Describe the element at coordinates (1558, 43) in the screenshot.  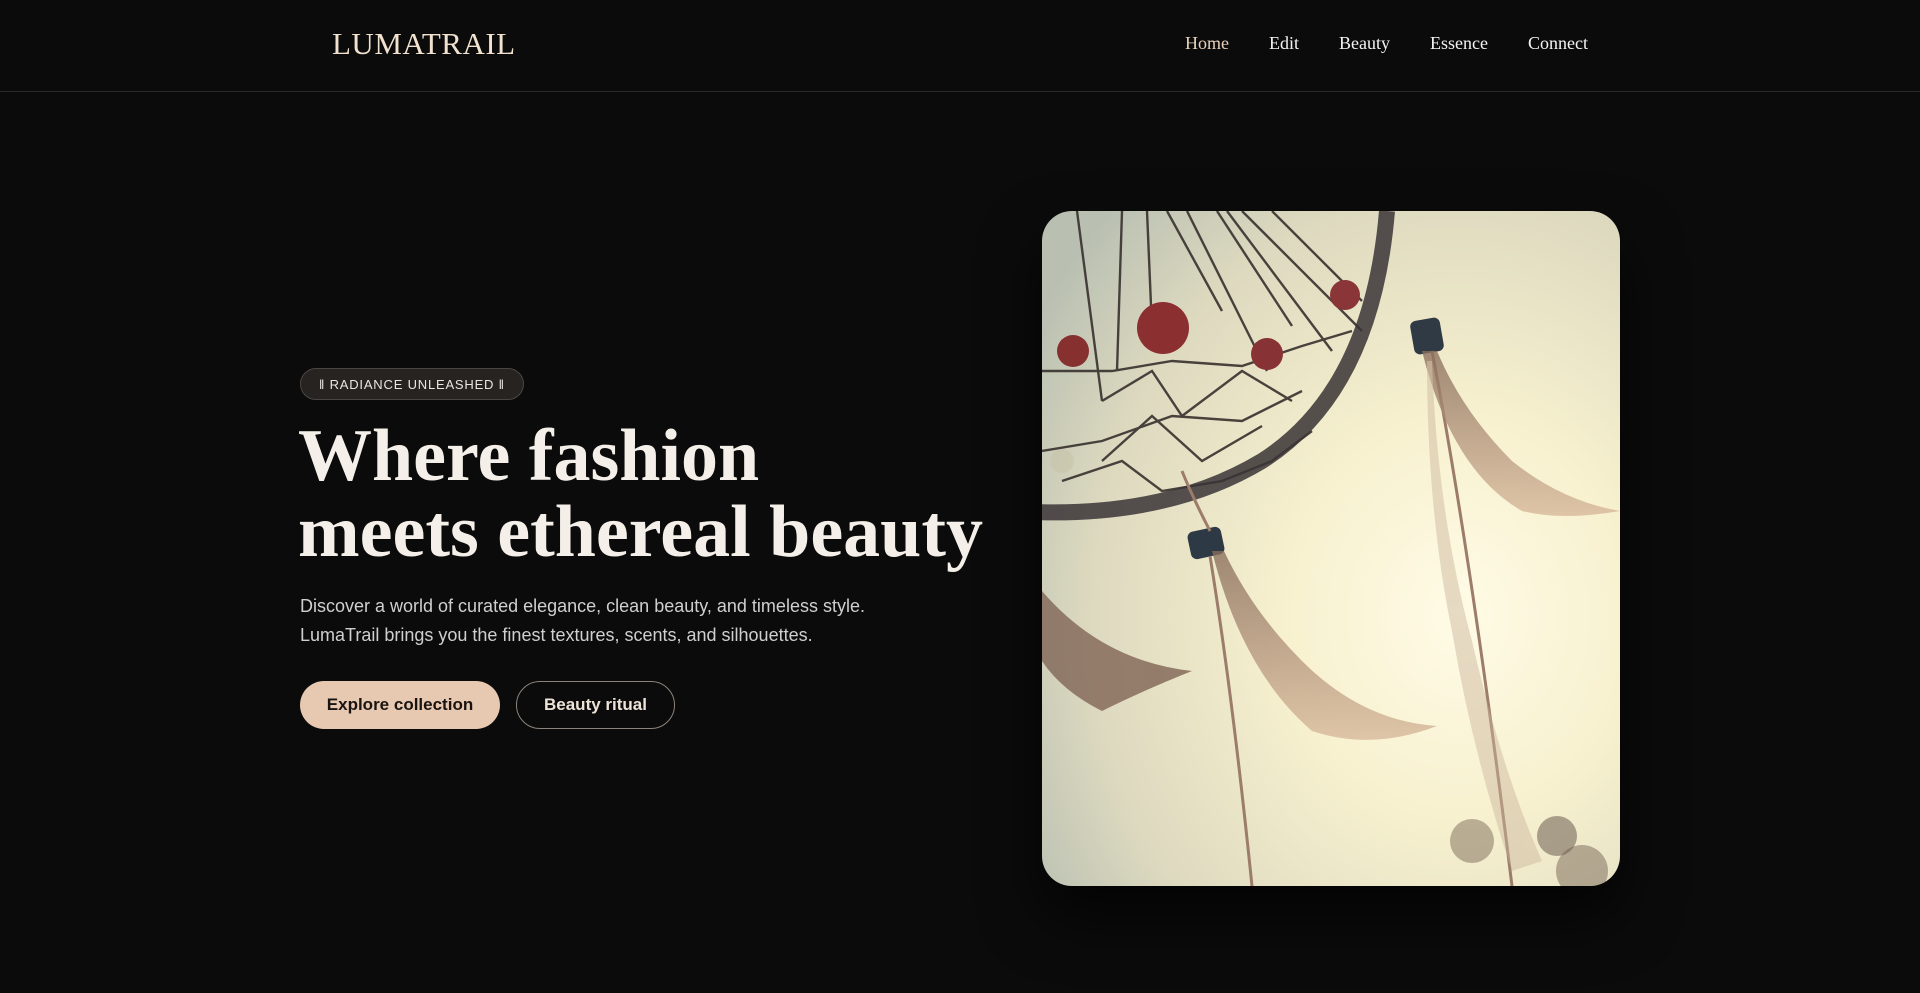
I see `nav-connect: Connect` at that location.